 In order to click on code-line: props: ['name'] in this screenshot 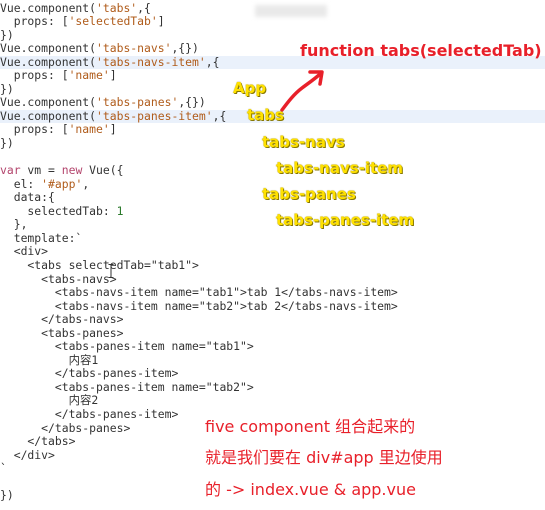, I will do `click(58, 75)`.